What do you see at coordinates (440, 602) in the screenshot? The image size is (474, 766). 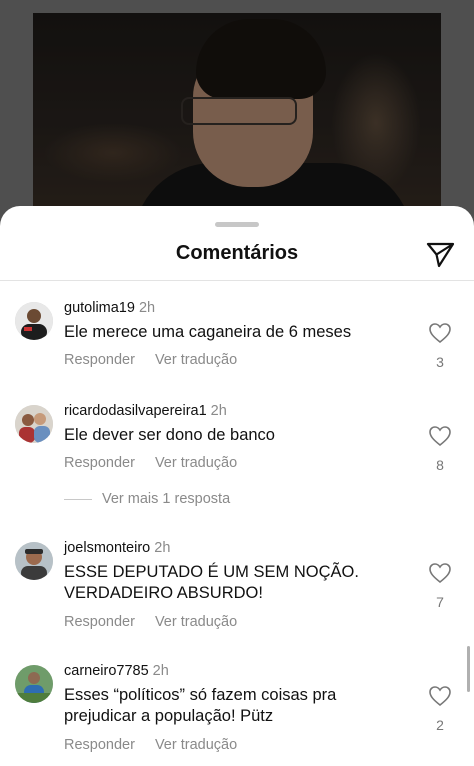 I see `like-count: 7` at bounding box center [440, 602].